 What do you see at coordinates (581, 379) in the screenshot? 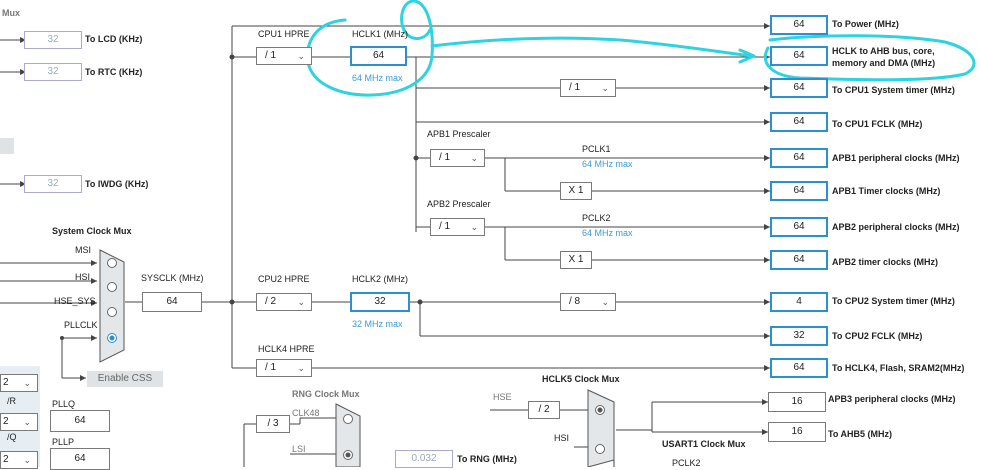
I see `hclk5-mux-title: HCLK5 Clock Mux` at bounding box center [581, 379].